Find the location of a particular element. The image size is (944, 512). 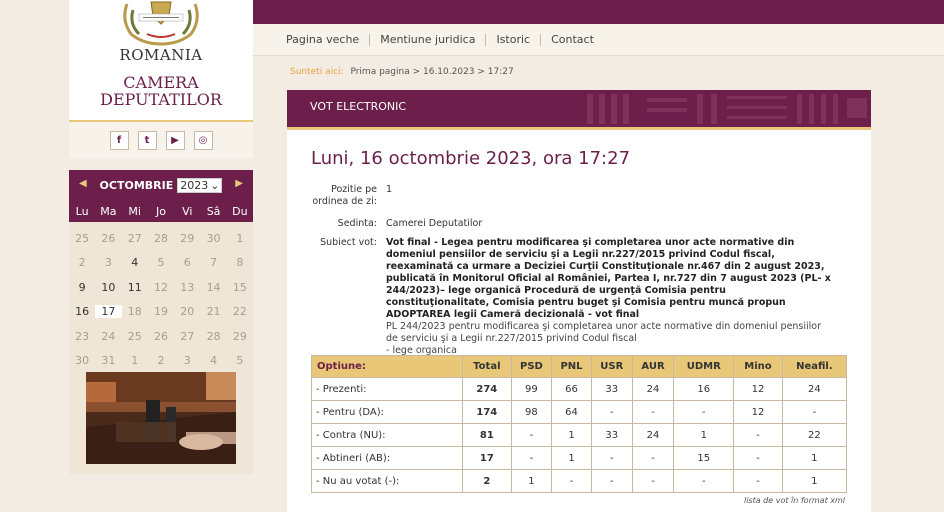

pozitie-label: Pozitie pe ordinea de zi: is located at coordinates (344, 195).